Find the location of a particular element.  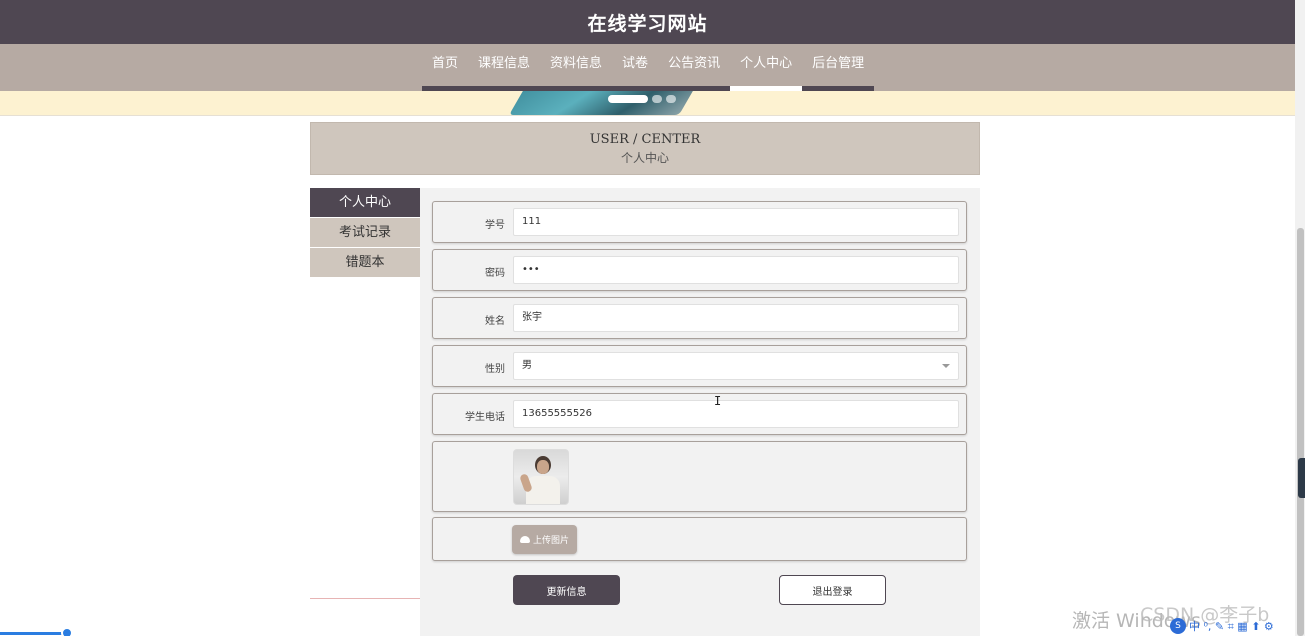

upload-image-button: 上传图片 is located at coordinates (544, 539).